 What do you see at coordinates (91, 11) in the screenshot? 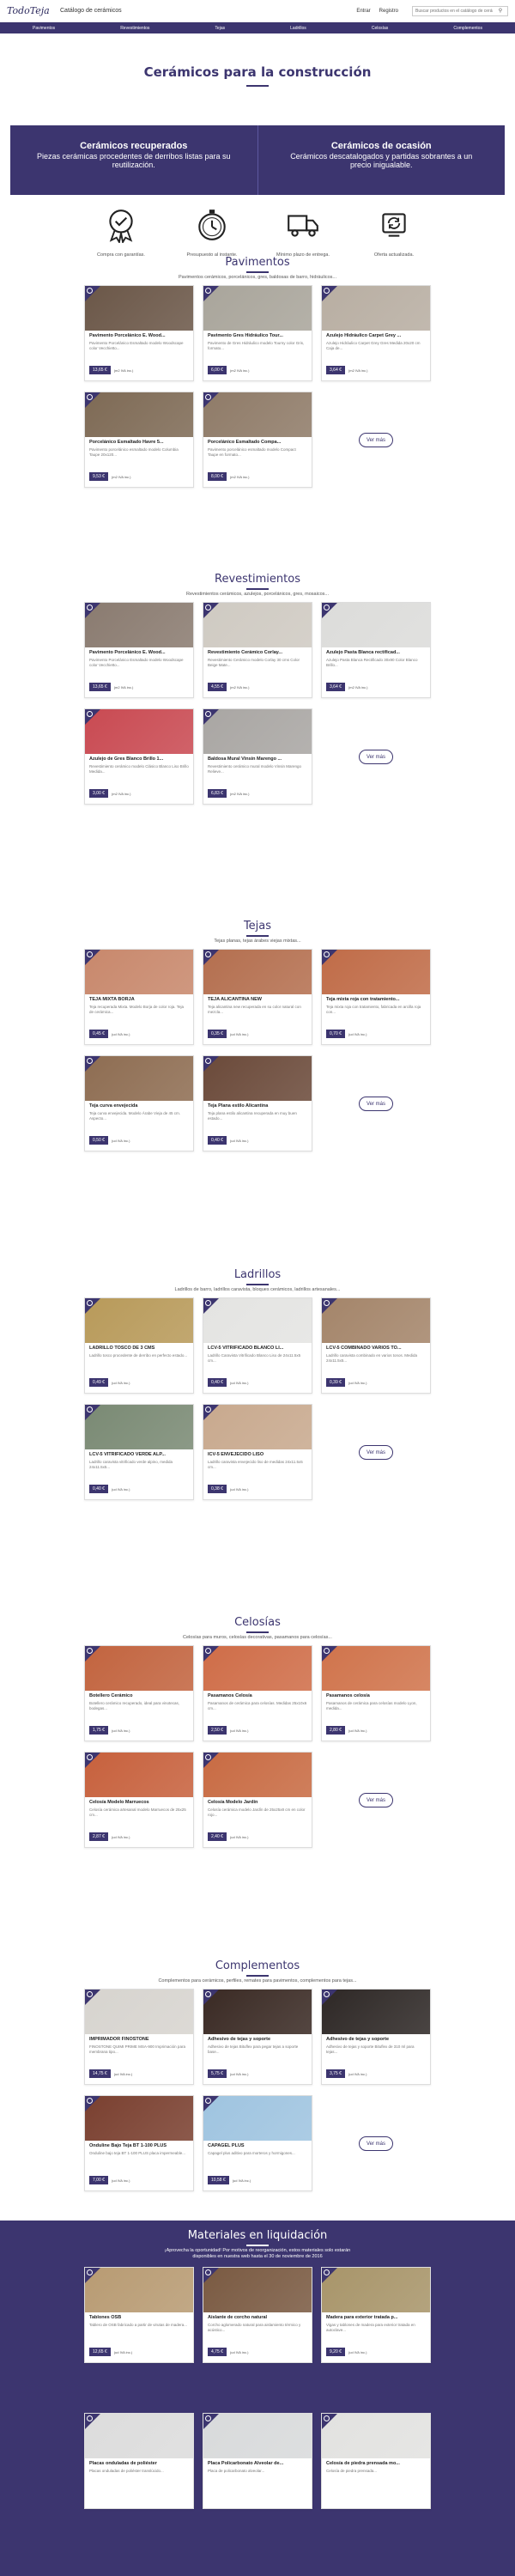
I see `catalog-link: Catálogo de cerámicos` at bounding box center [91, 11].